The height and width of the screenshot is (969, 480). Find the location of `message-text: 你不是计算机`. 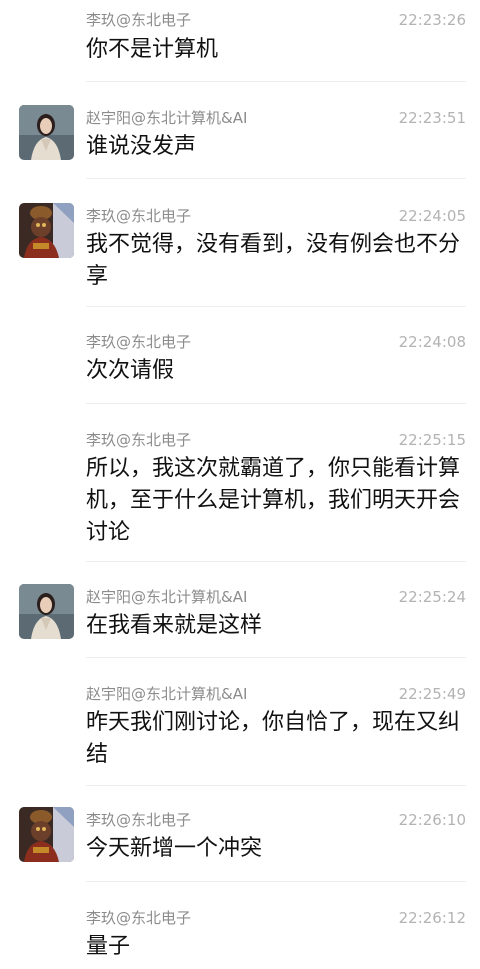

message-text: 你不是计算机 is located at coordinates (152, 49).